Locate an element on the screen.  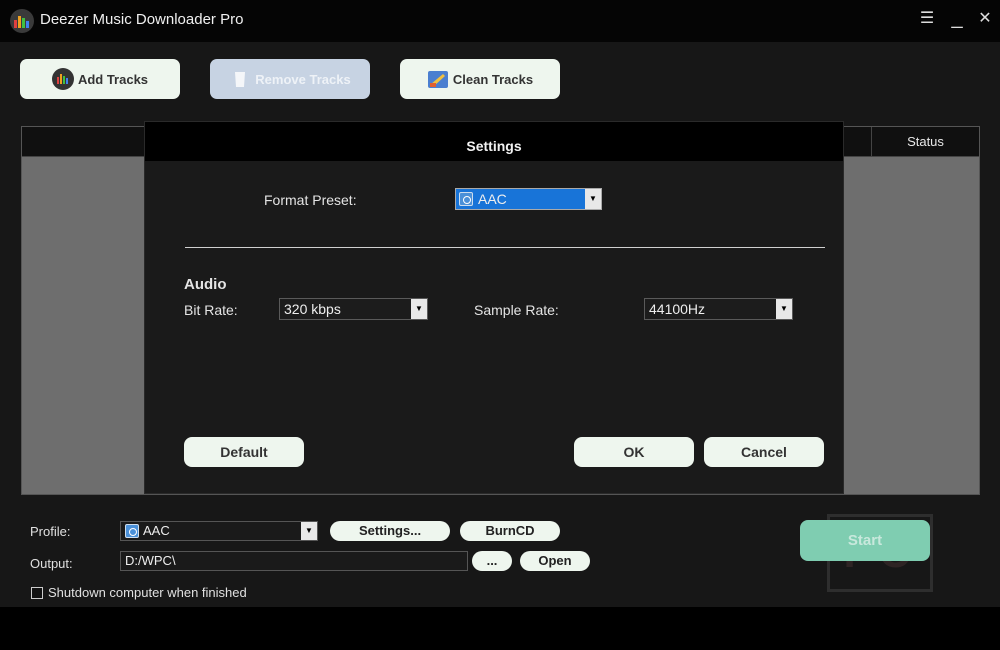
sample-rate-select: 44100Hz ▼ is located at coordinates (718, 309).